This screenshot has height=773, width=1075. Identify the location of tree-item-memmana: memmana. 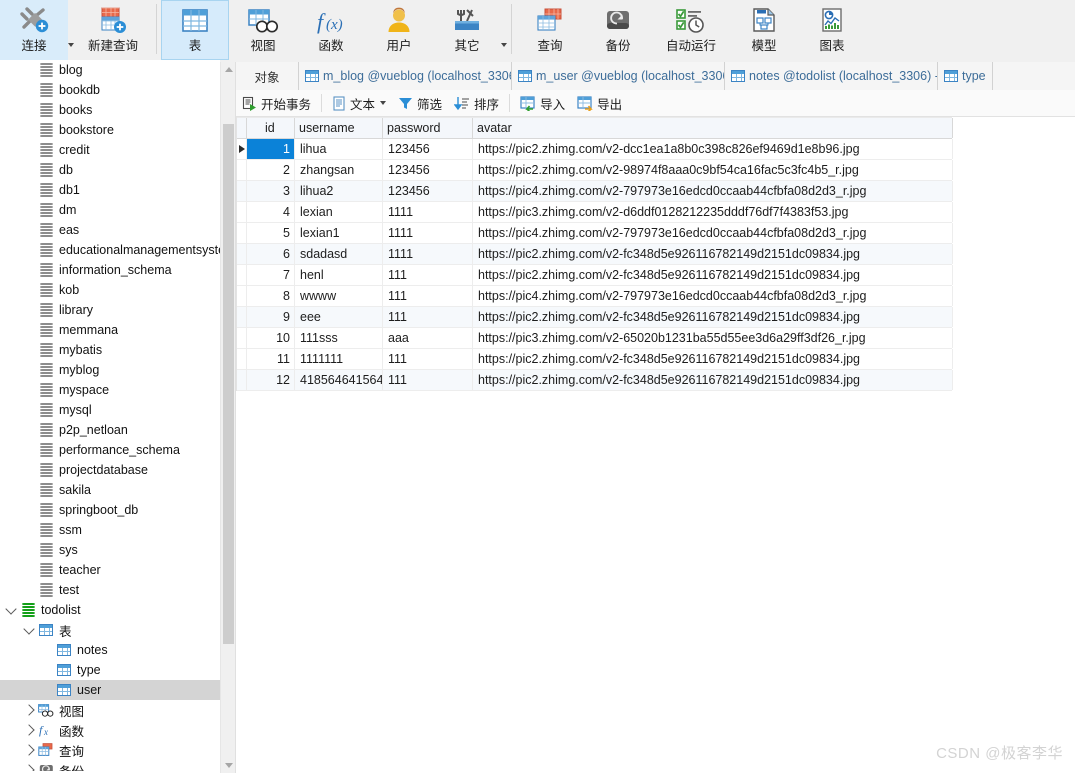
(110, 330).